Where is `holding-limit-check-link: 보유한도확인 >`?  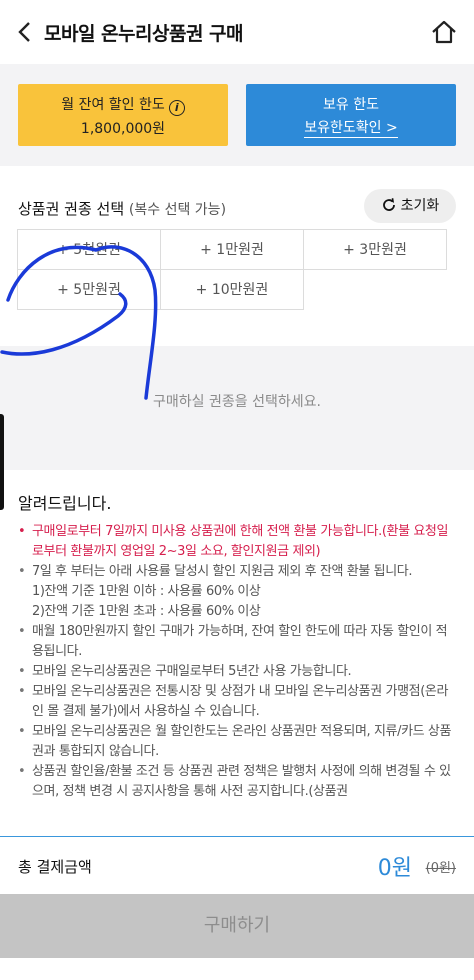 holding-limit-check-link: 보유한도확인 > is located at coordinates (351, 127).